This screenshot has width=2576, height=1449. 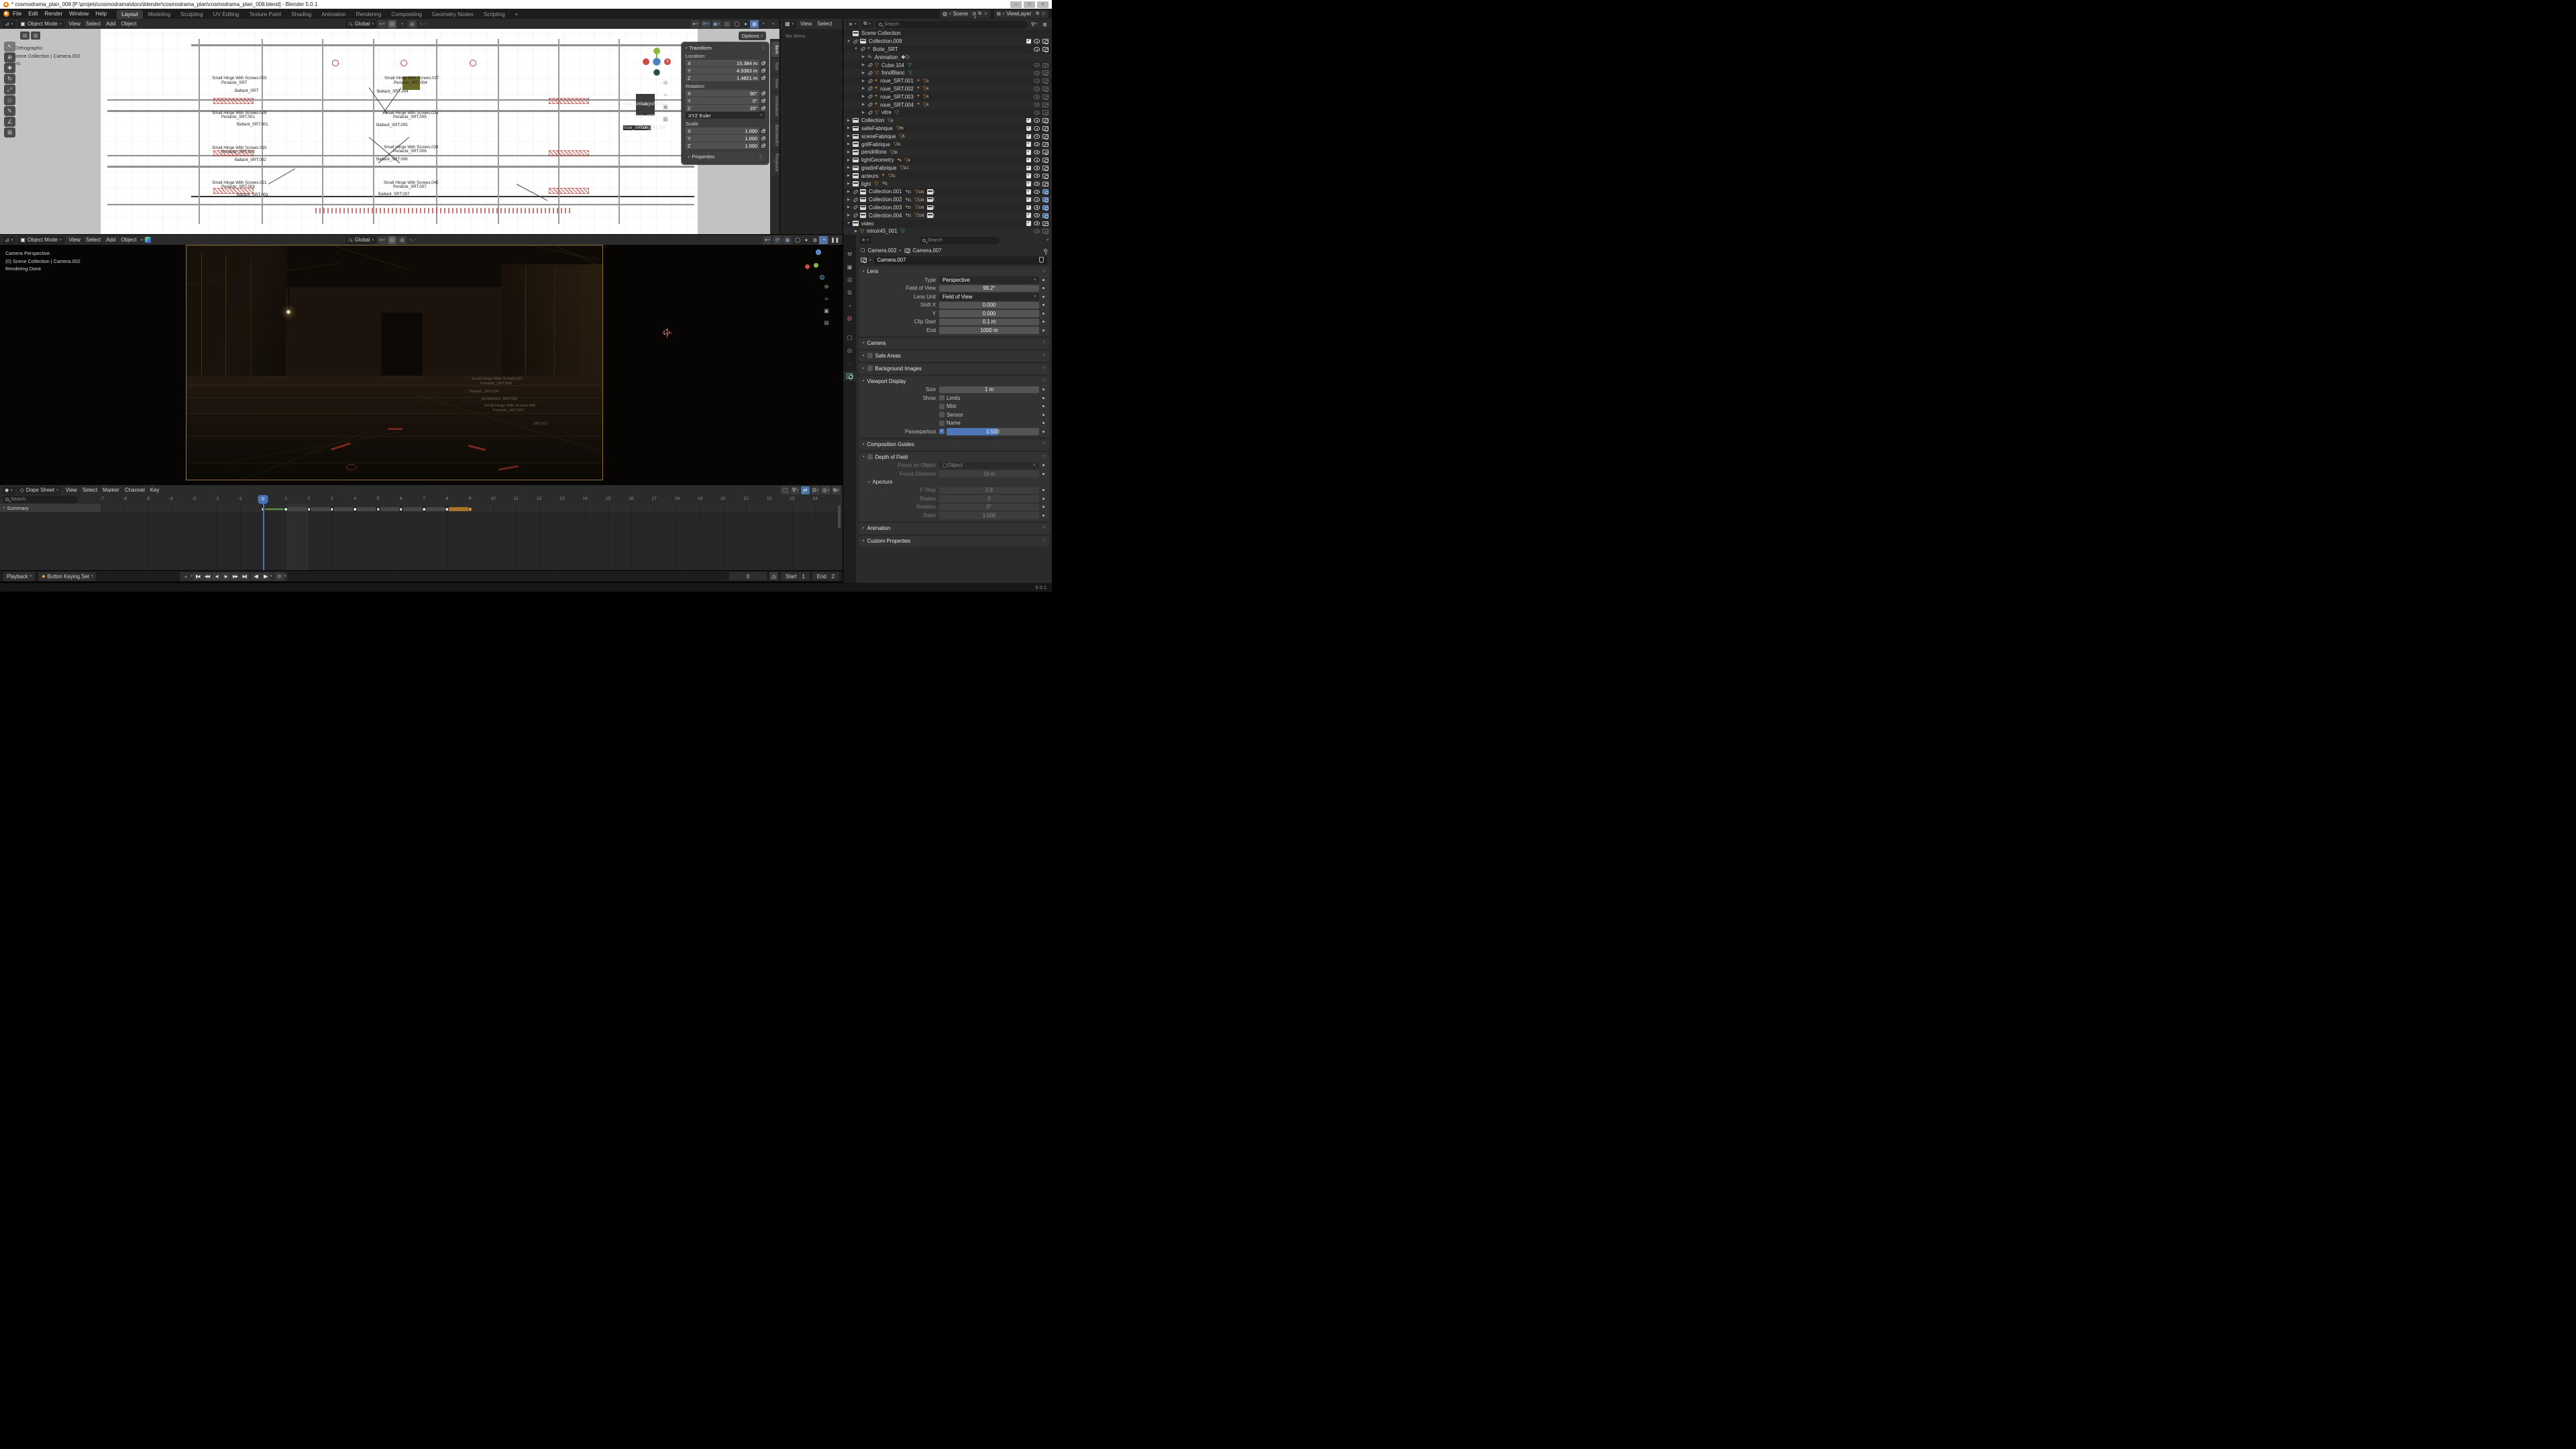 What do you see at coordinates (947, 50) in the screenshot?
I see `outliner-row: ▼ + Boite_SRT` at bounding box center [947, 50].